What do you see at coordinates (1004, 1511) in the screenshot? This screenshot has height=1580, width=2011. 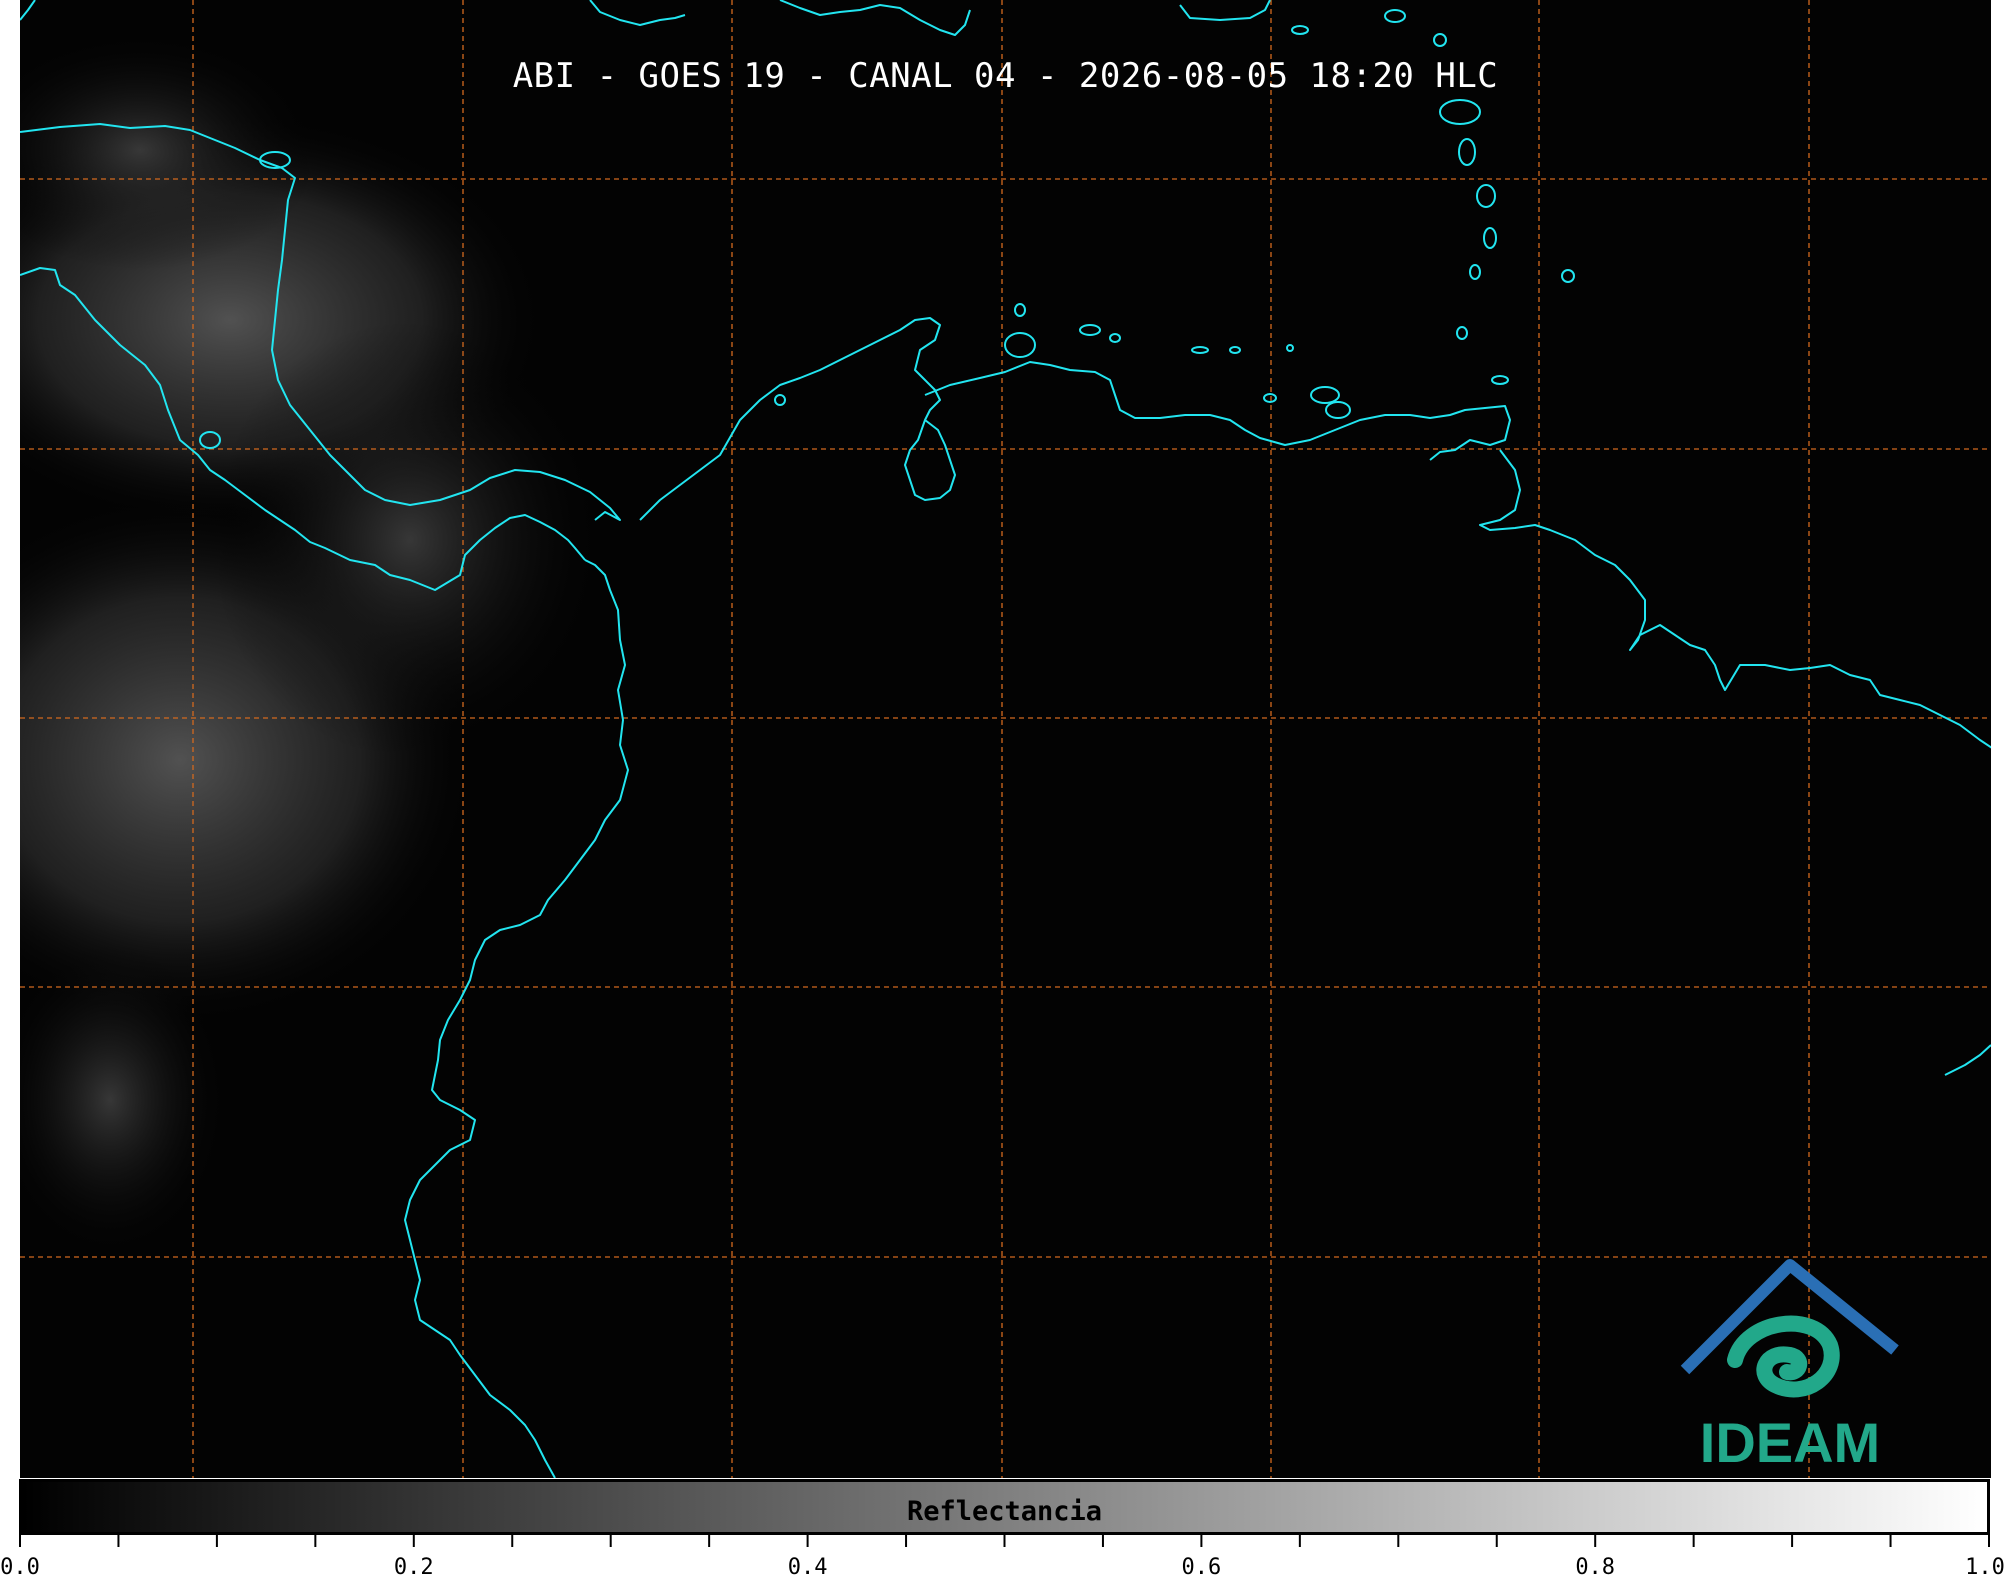 I see `colorbar-label: Reflectancia` at bounding box center [1004, 1511].